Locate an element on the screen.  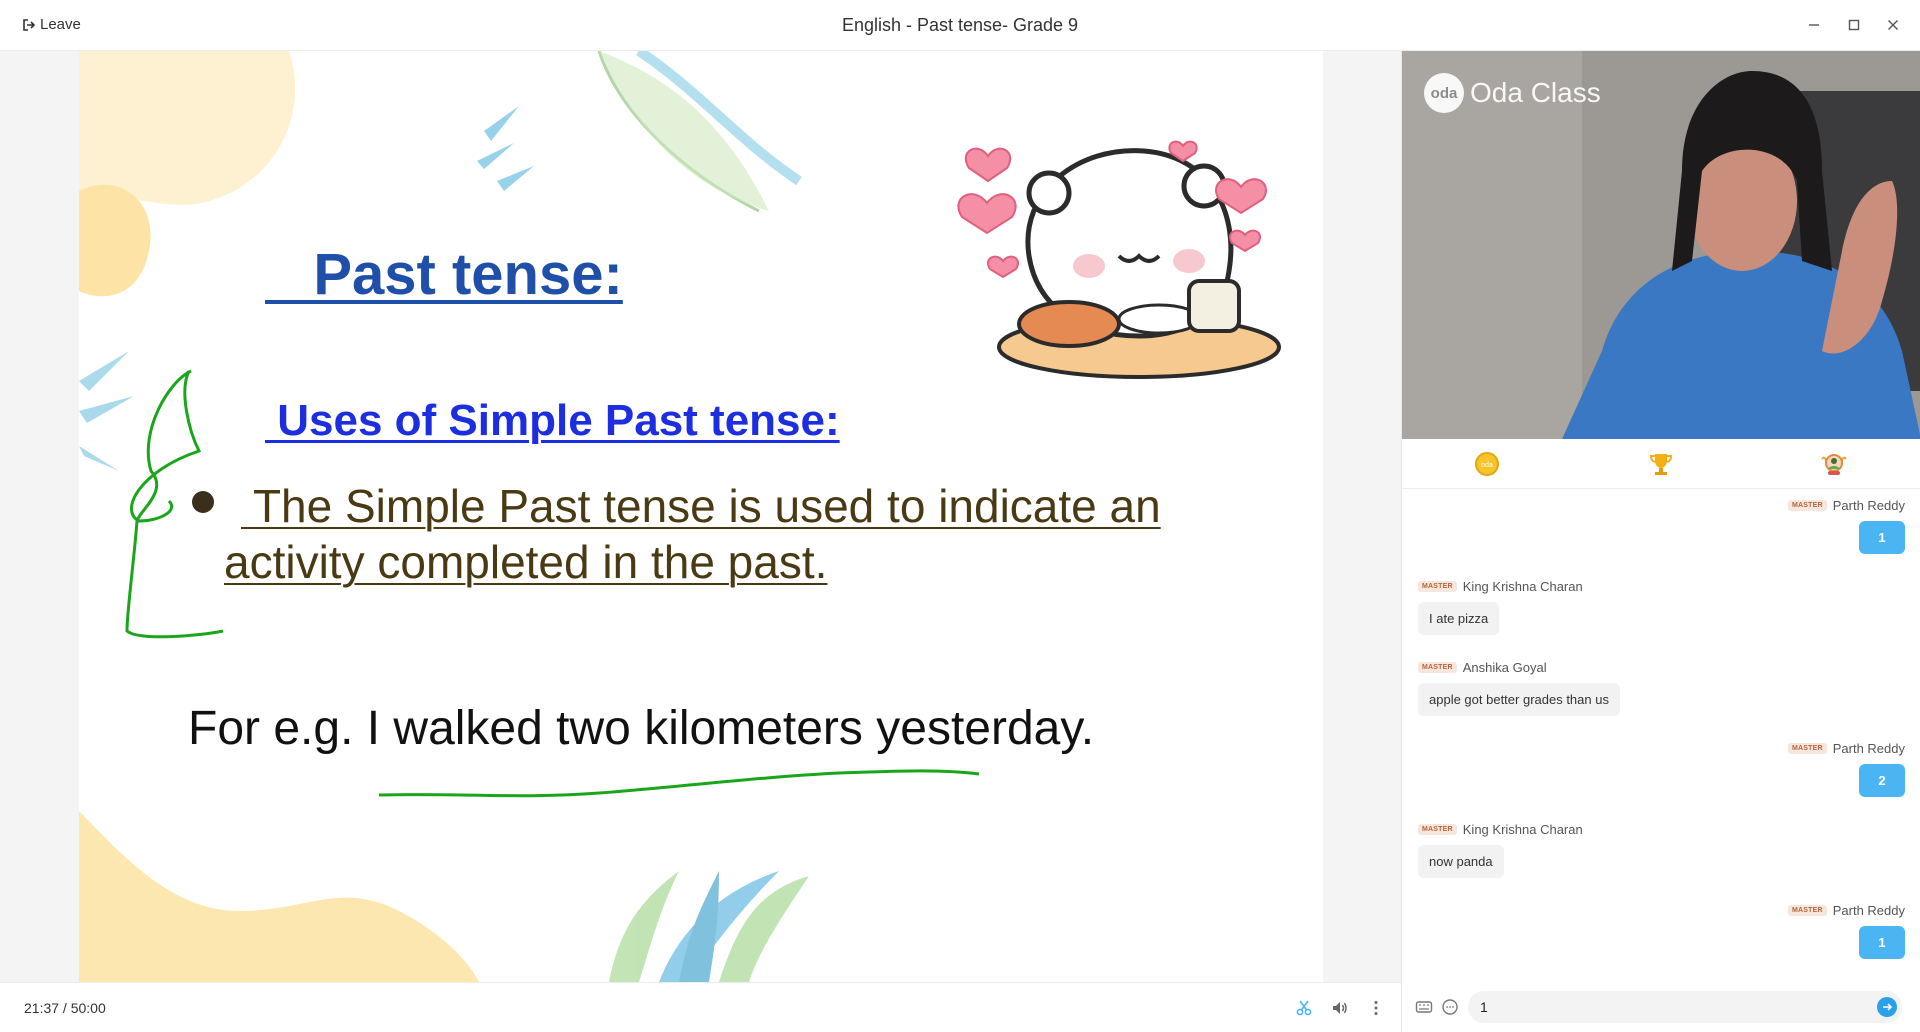
small-leaves is located at coordinates (505, 148).